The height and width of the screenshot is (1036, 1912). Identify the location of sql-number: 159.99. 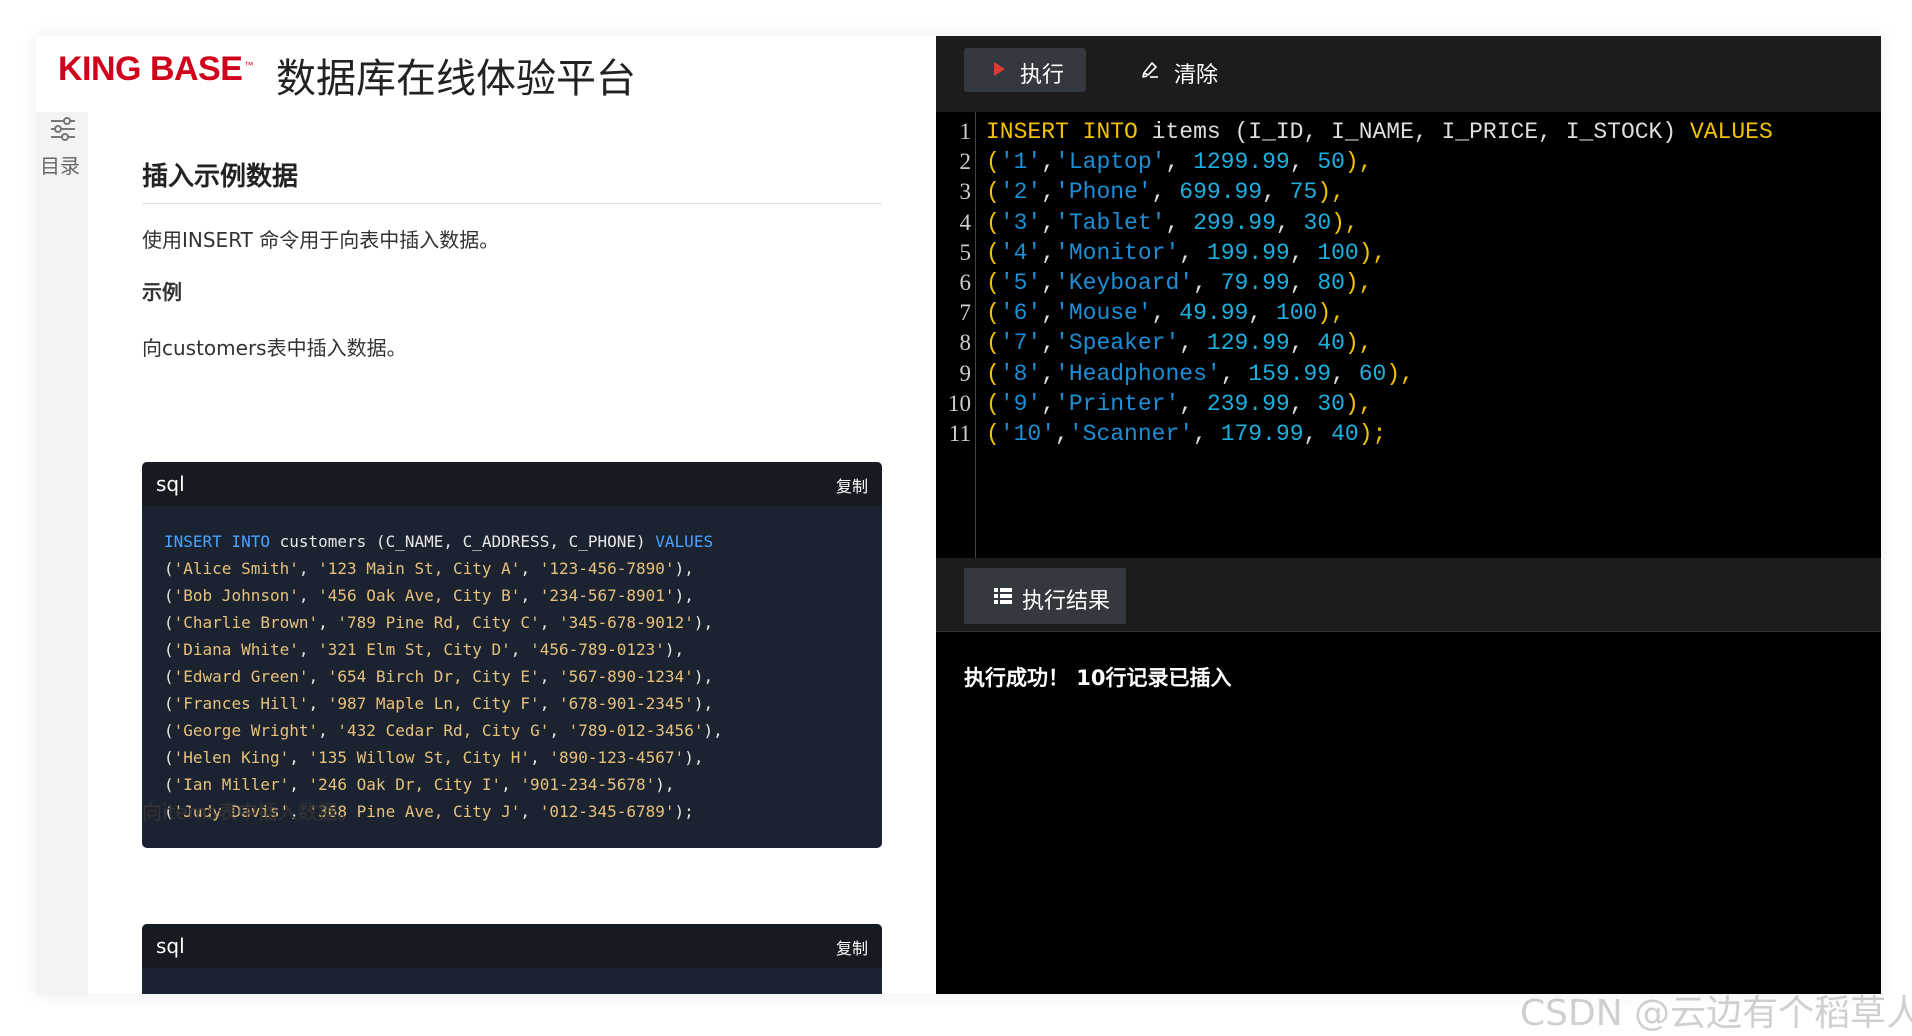
(1290, 373).